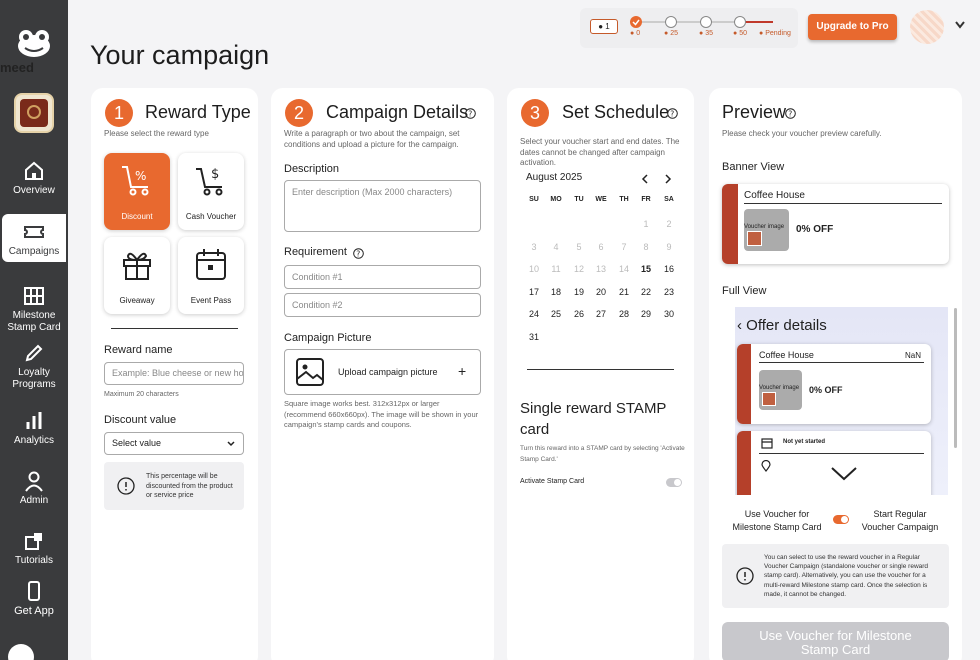 The width and height of the screenshot is (980, 660). Describe the element at coordinates (211, 275) in the screenshot. I see `reward-type-event-pass: Event Pass` at that location.